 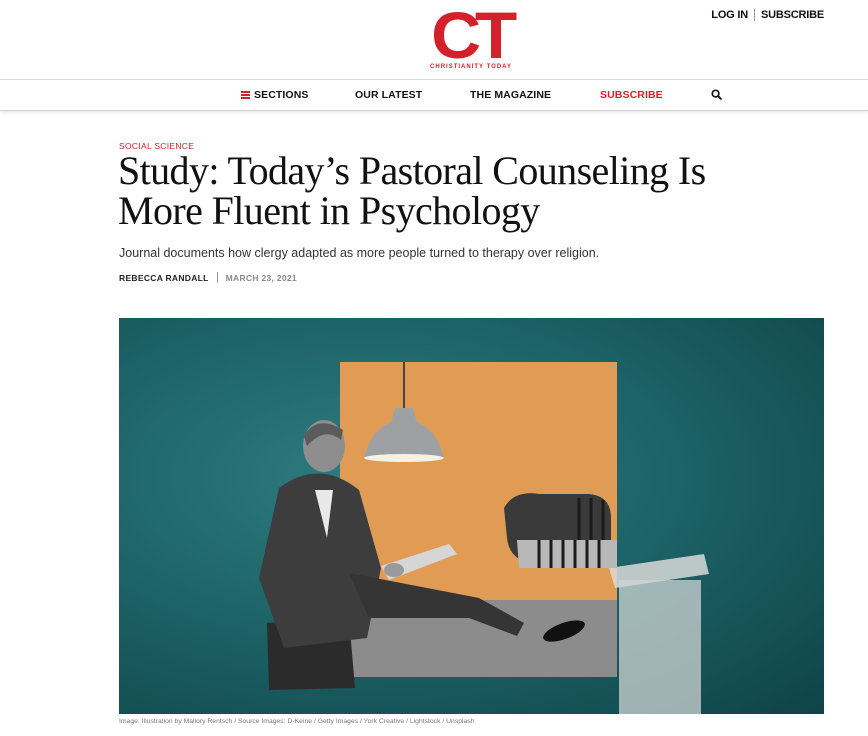 What do you see at coordinates (261, 277) in the screenshot?
I see `publish-date: MARCH 23, 2021` at bounding box center [261, 277].